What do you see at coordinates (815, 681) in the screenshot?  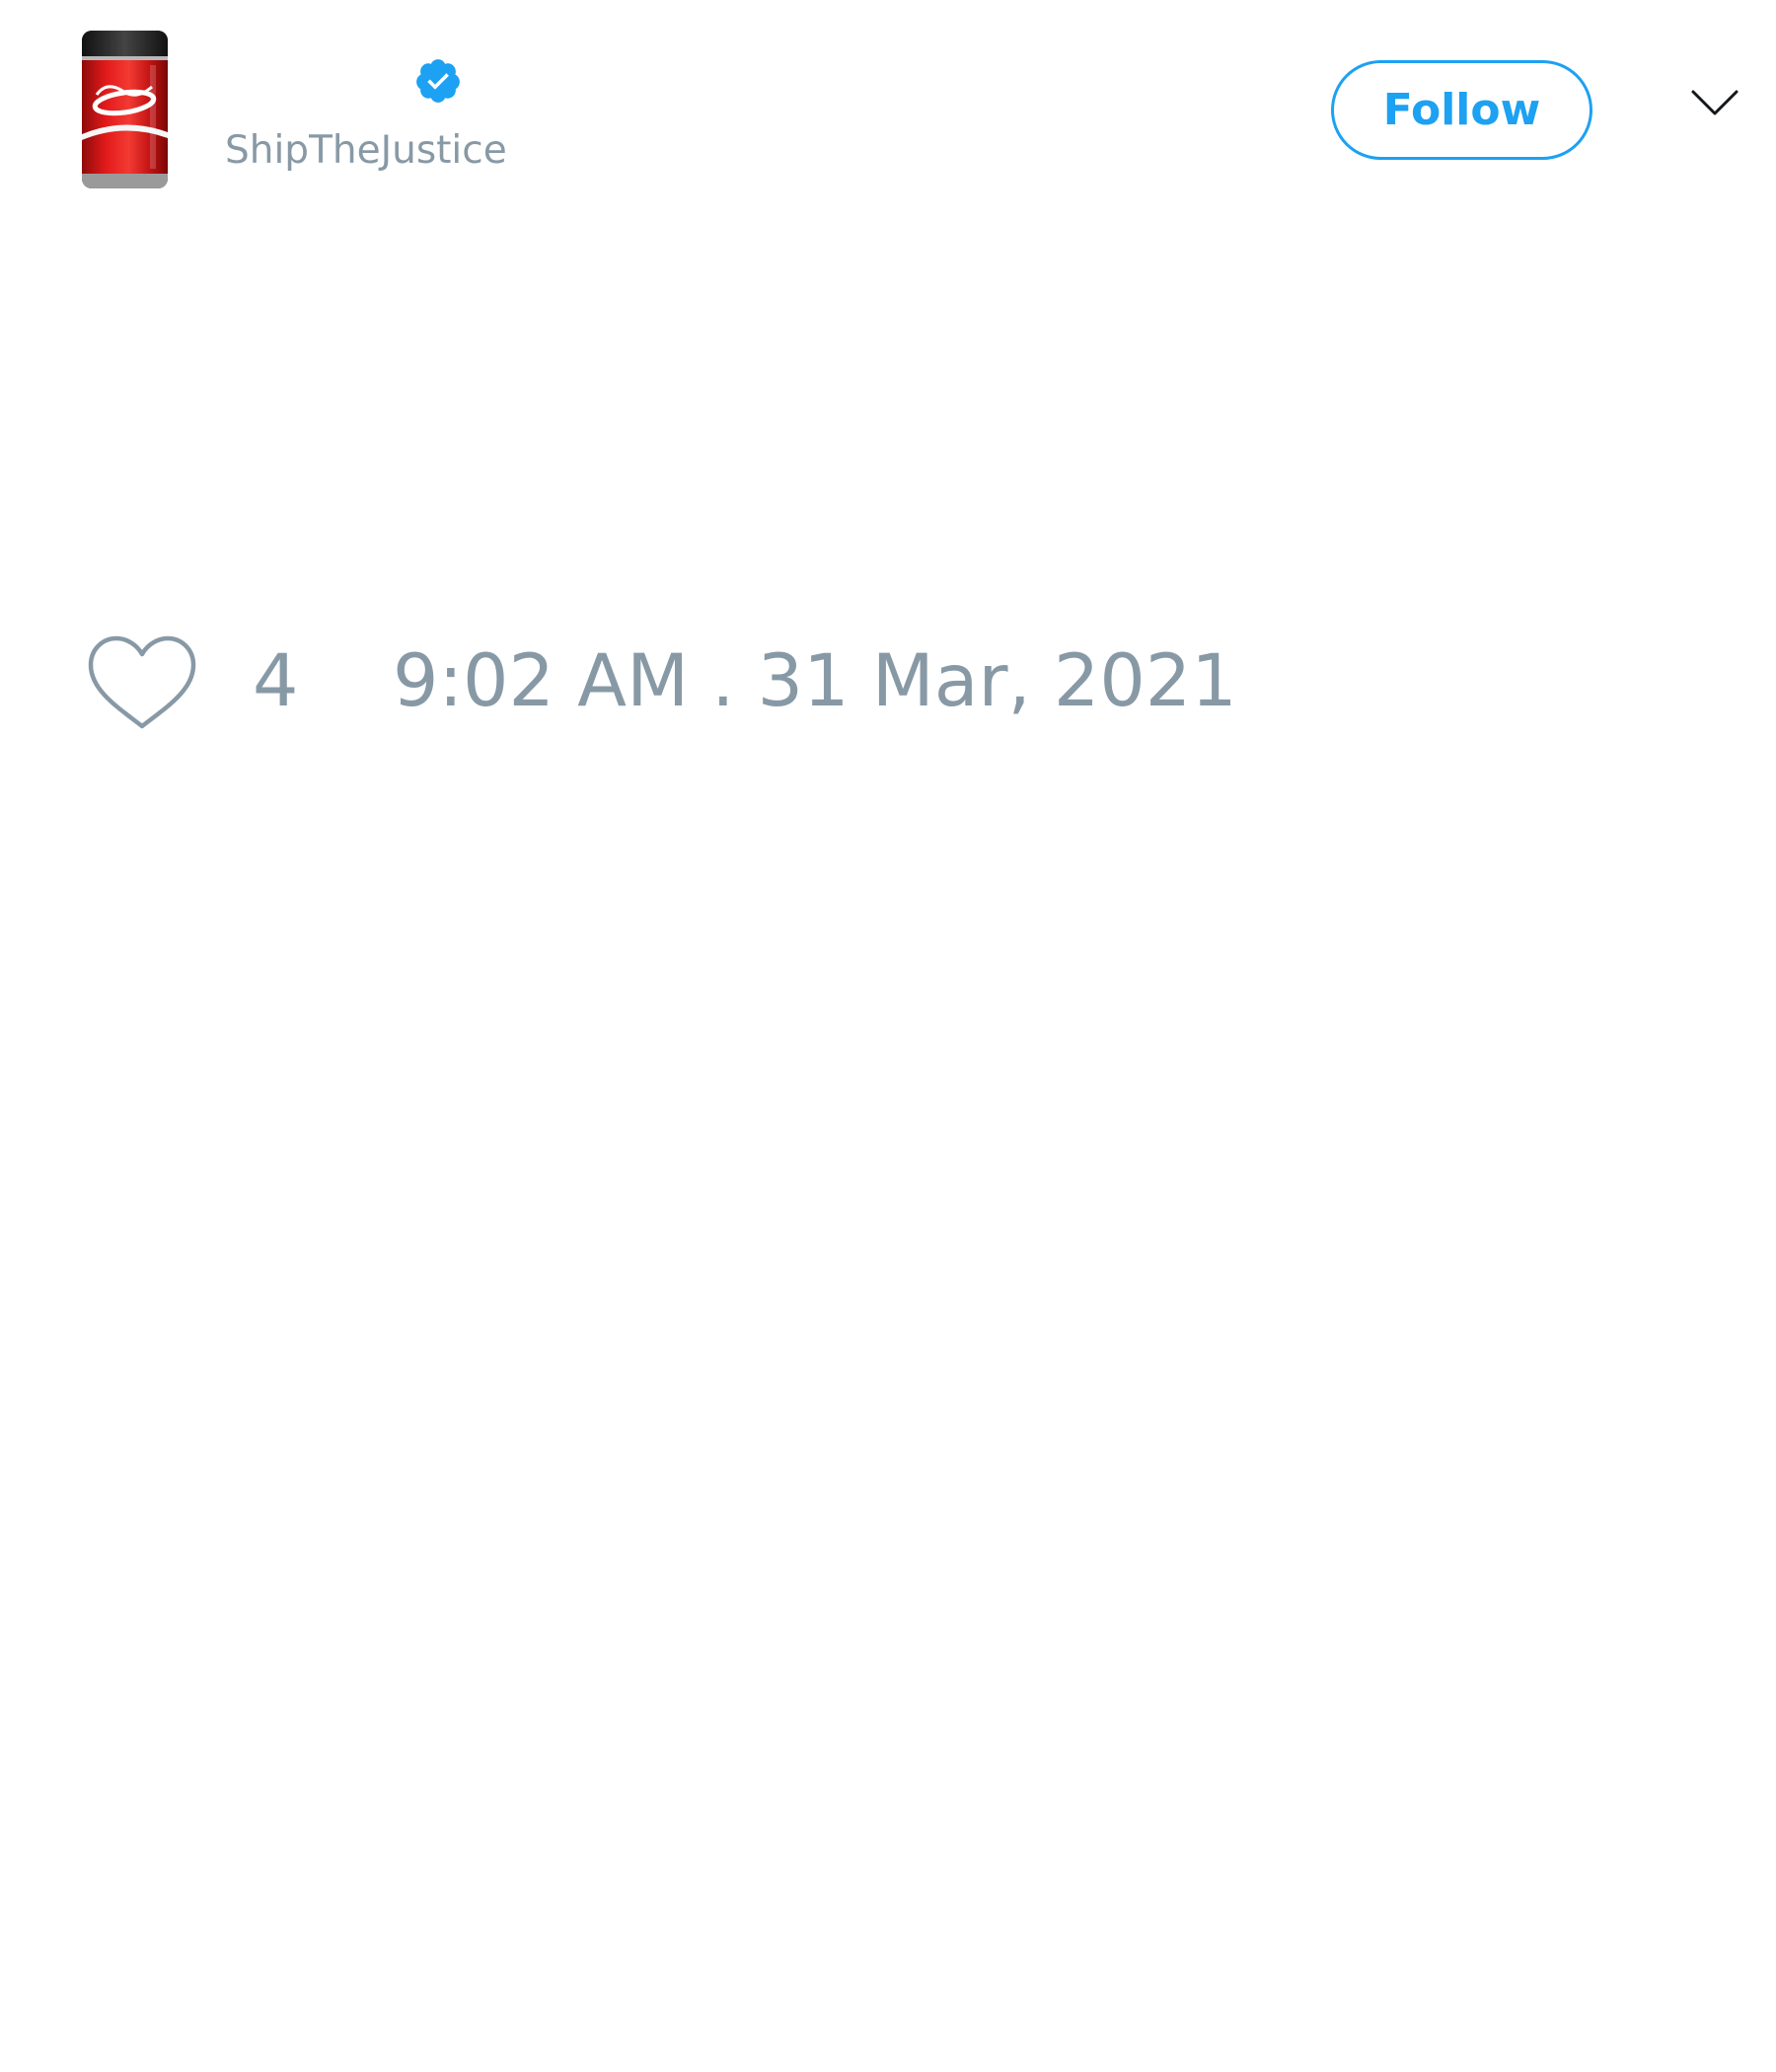 I see `tweet-timestamp: 9:02 AM . 31 Mar, 2021` at bounding box center [815, 681].